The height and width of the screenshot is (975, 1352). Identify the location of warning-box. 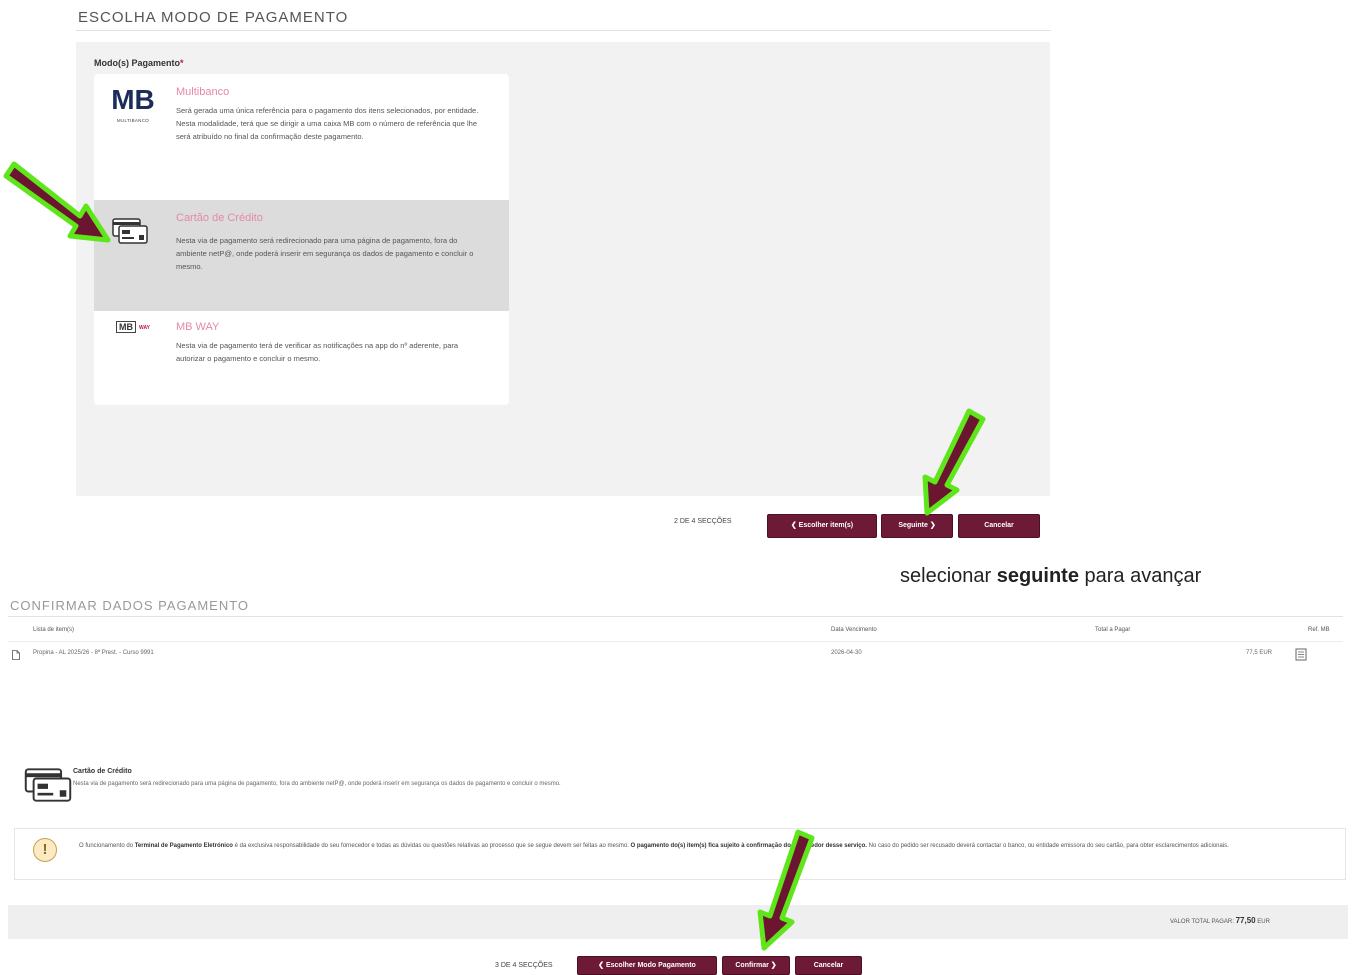
(680, 854).